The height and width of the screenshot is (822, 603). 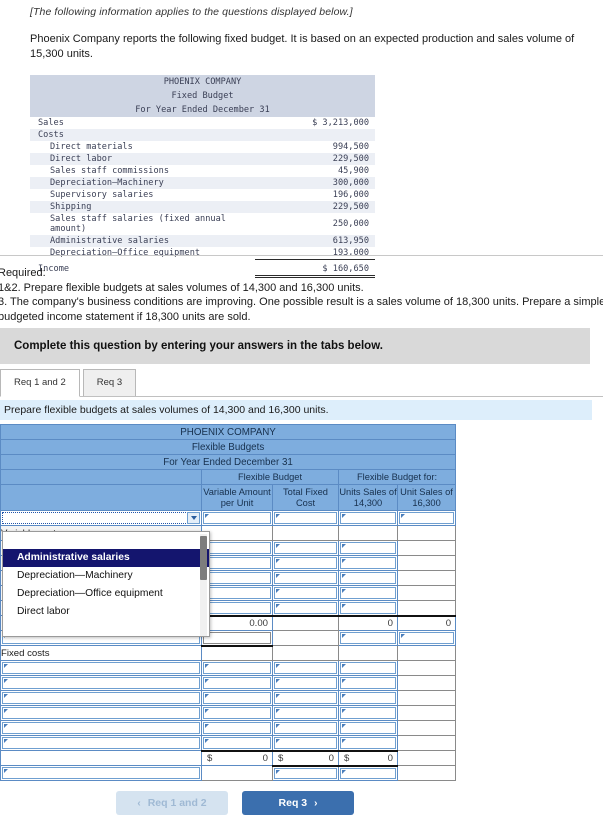 What do you see at coordinates (139, 803) in the screenshot?
I see `chevron-left-icon: ‹` at bounding box center [139, 803].